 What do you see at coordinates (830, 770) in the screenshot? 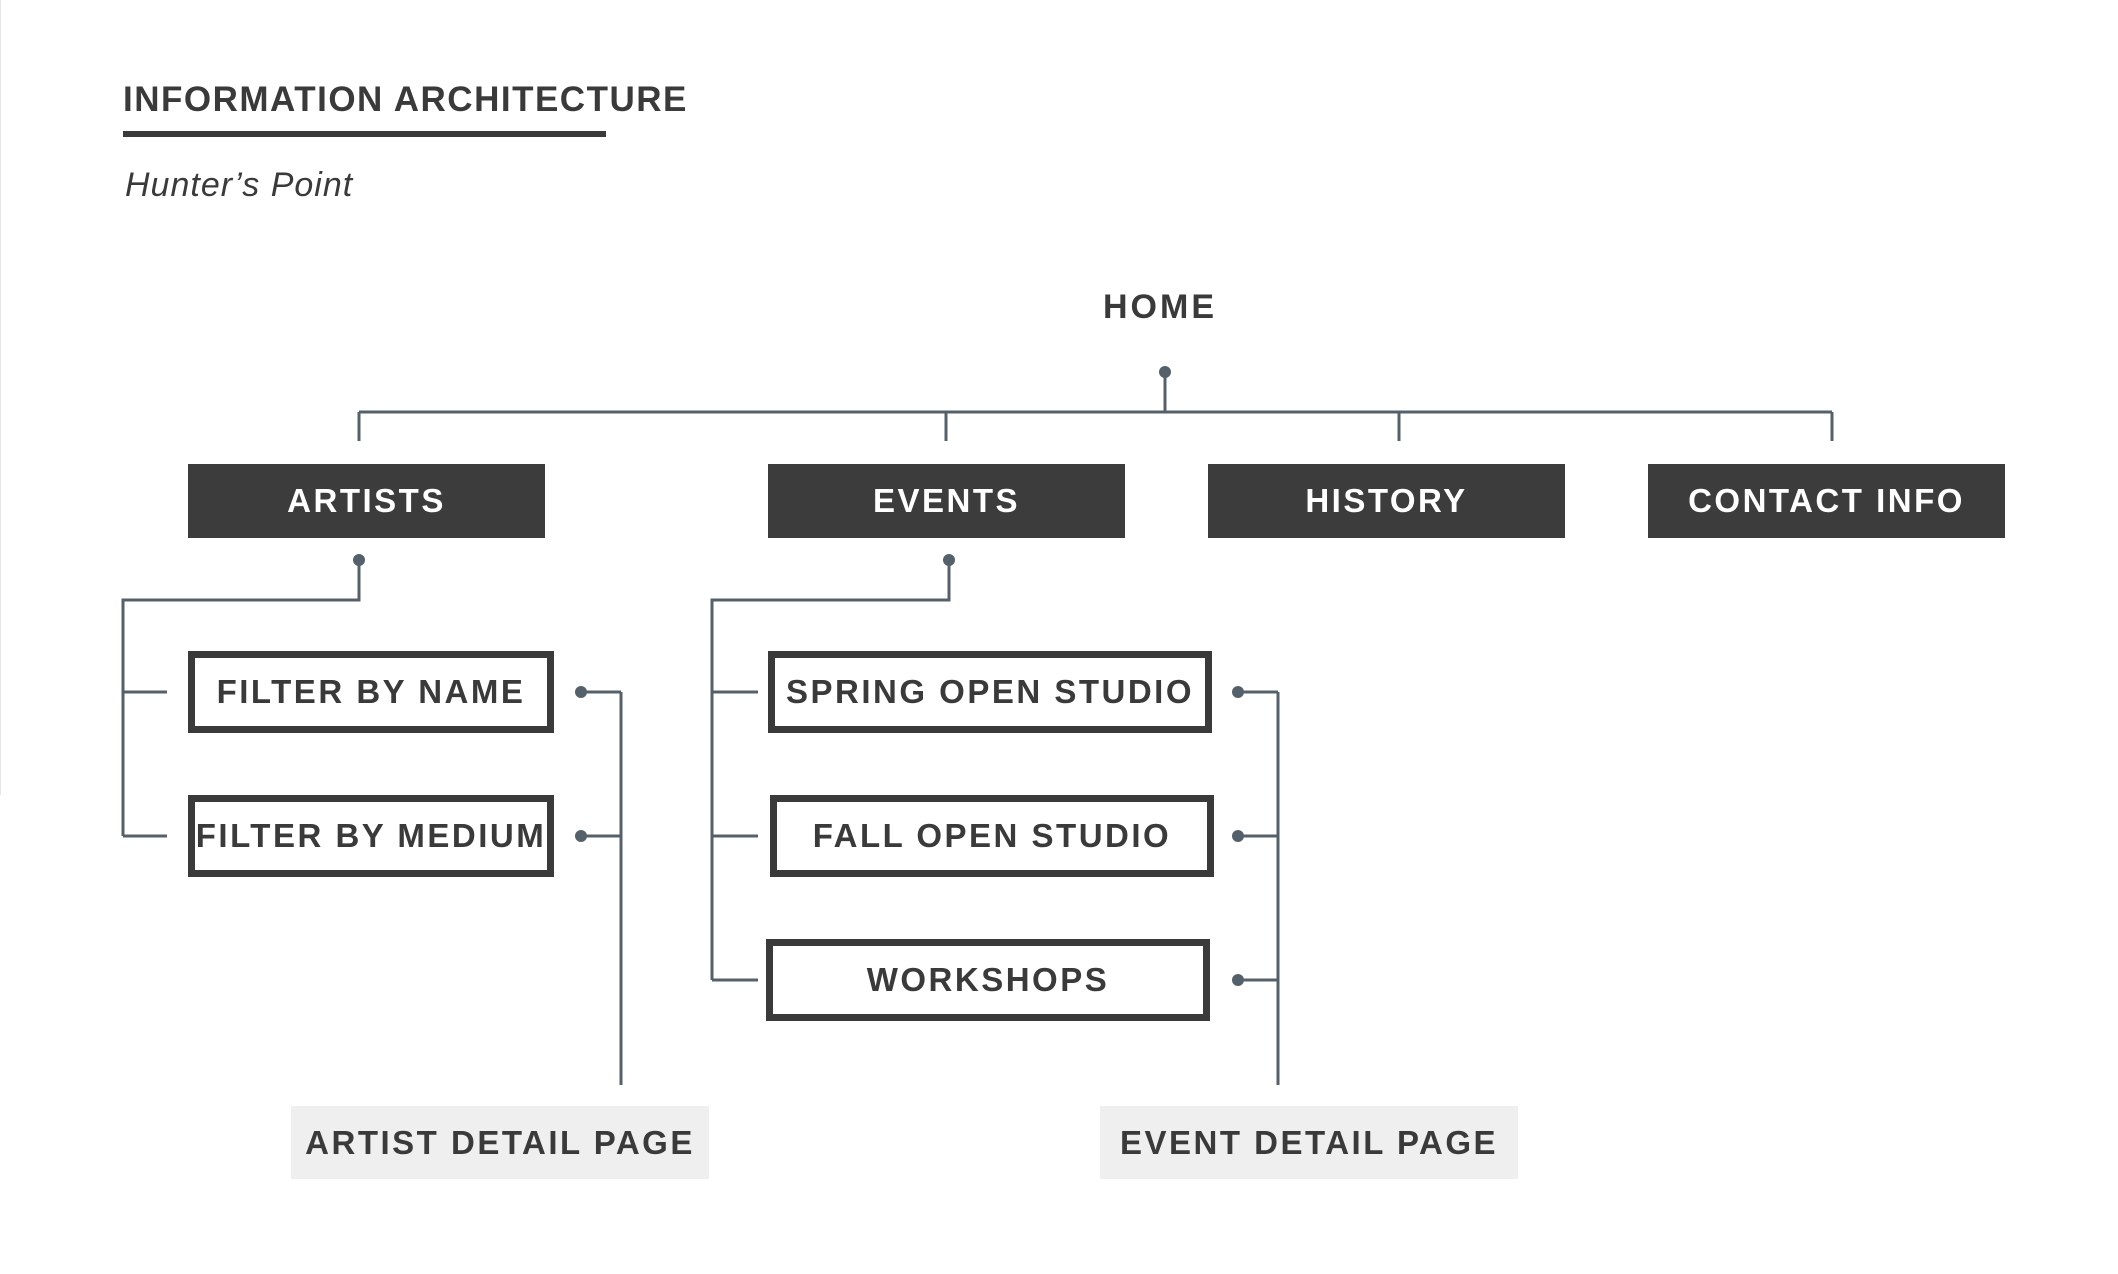
I see `events-children-bracket` at bounding box center [830, 770].